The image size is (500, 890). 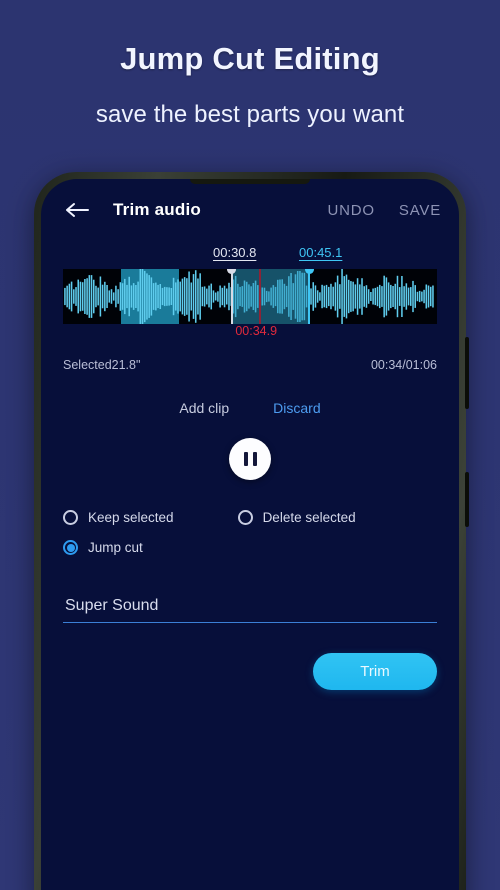 What do you see at coordinates (467, 373) in the screenshot?
I see `phone-volume-button` at bounding box center [467, 373].